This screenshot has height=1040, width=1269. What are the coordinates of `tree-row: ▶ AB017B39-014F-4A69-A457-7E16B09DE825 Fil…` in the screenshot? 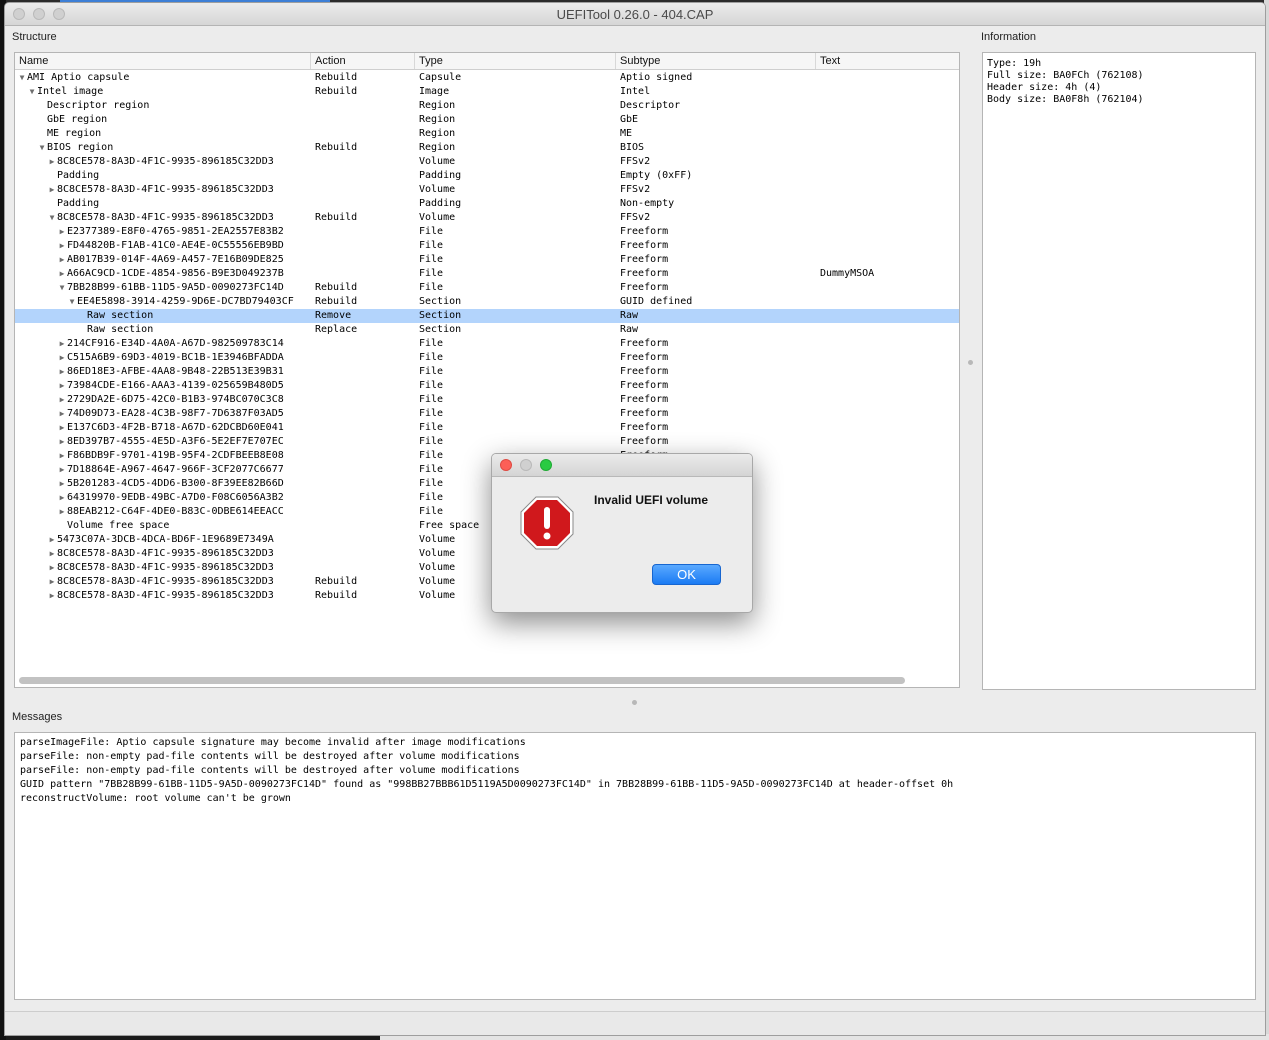 It's located at (487, 260).